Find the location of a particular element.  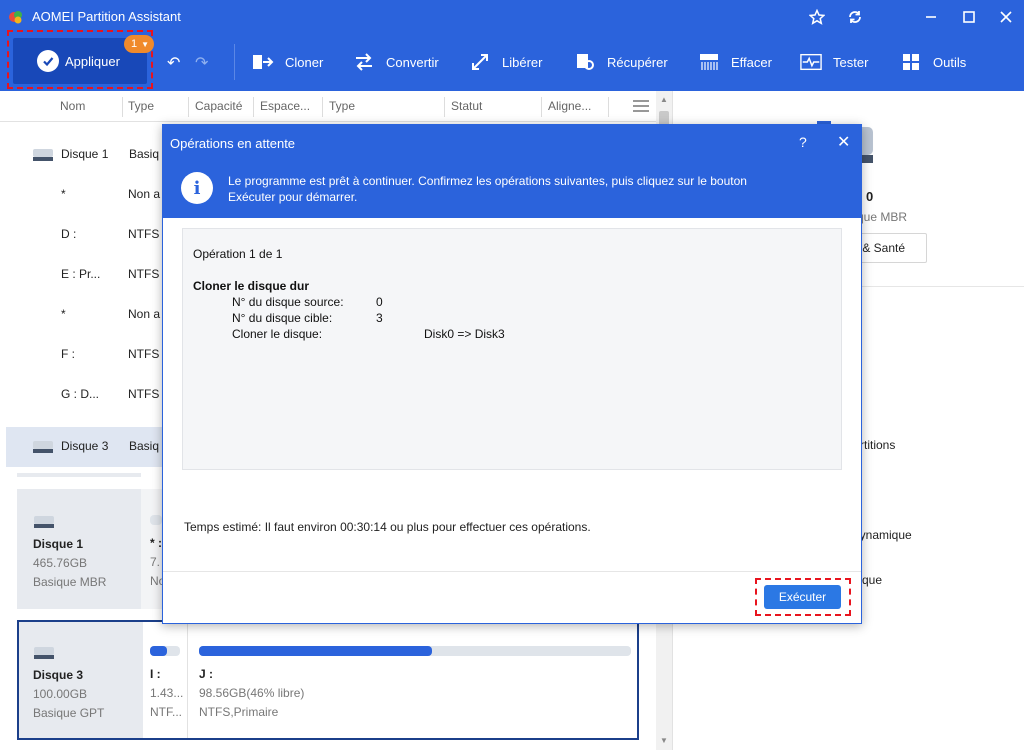

disk-card-info: Disque 3 100.00GB Basique GPT is located at coordinates (81, 680).